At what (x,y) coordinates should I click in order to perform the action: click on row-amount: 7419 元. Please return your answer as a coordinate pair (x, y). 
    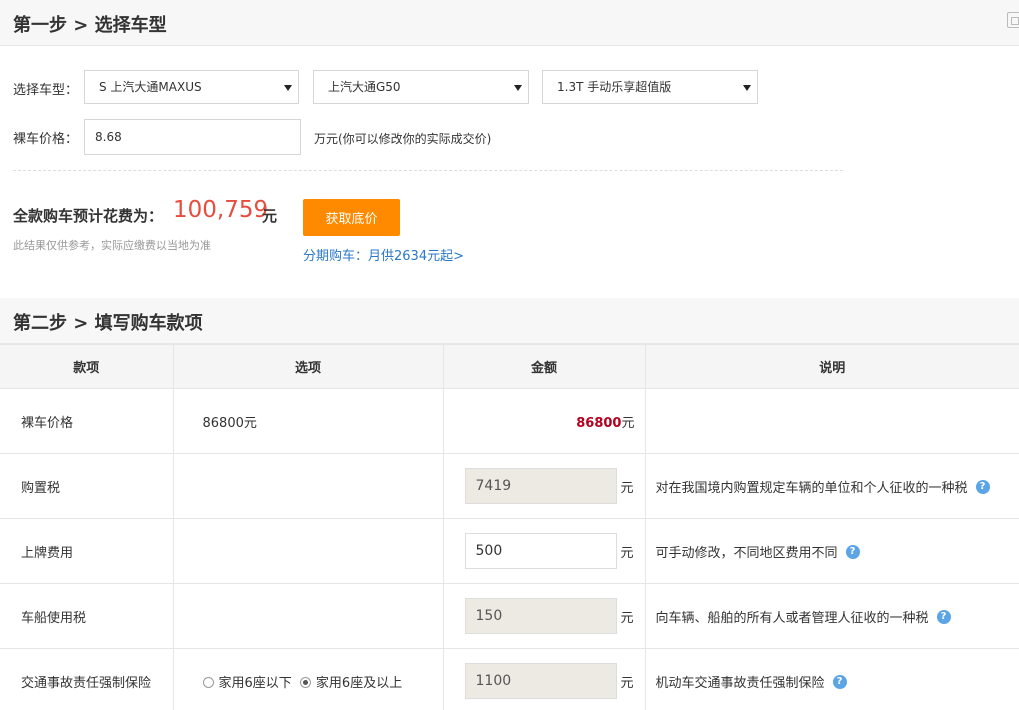
    Looking at the image, I should click on (543, 486).